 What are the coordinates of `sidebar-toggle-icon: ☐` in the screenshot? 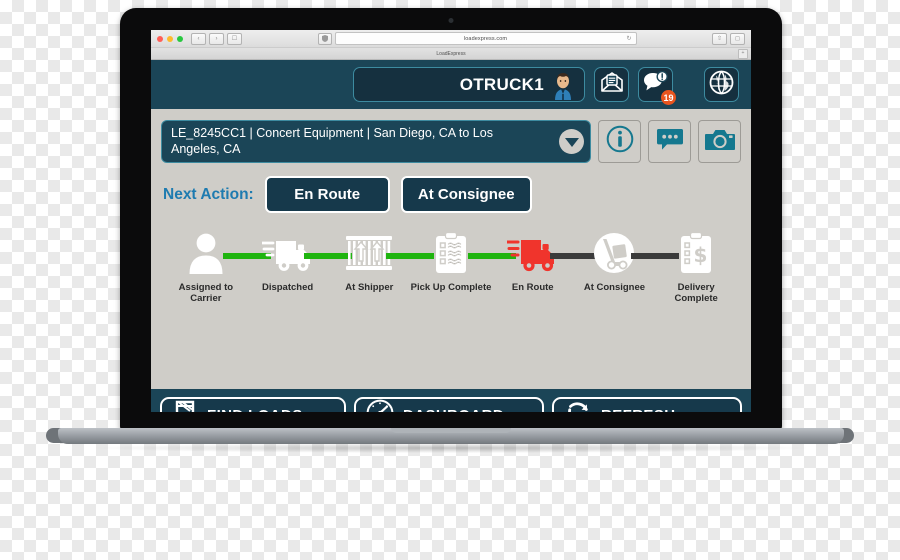 It's located at (234, 38).